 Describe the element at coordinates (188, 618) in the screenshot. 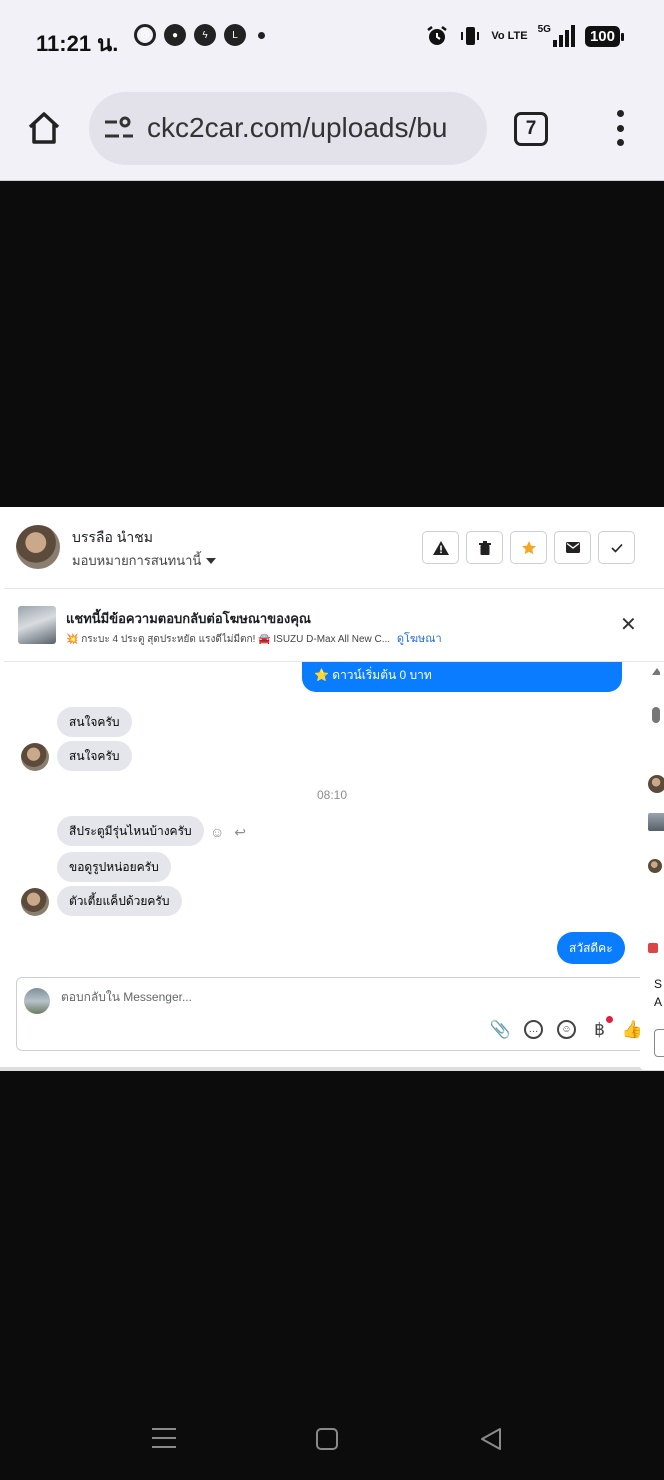

I see `ad-notice-title: แชทนี้มีข้อความตอบกลับต่อโฆษณาของคุณ` at that location.